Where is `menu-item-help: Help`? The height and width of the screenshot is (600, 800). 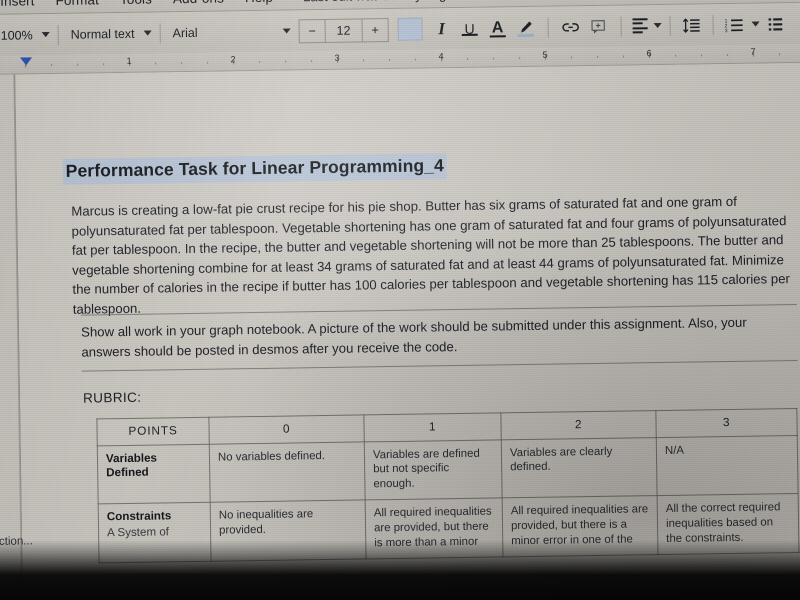 menu-item-help: Help is located at coordinates (259, 2).